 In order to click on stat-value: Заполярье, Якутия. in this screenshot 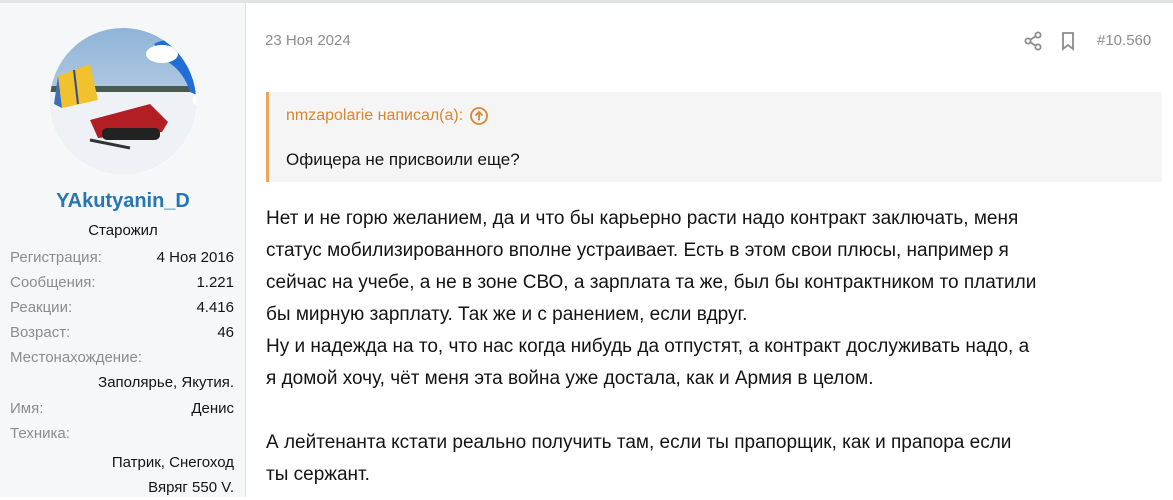, I will do `click(166, 382)`.